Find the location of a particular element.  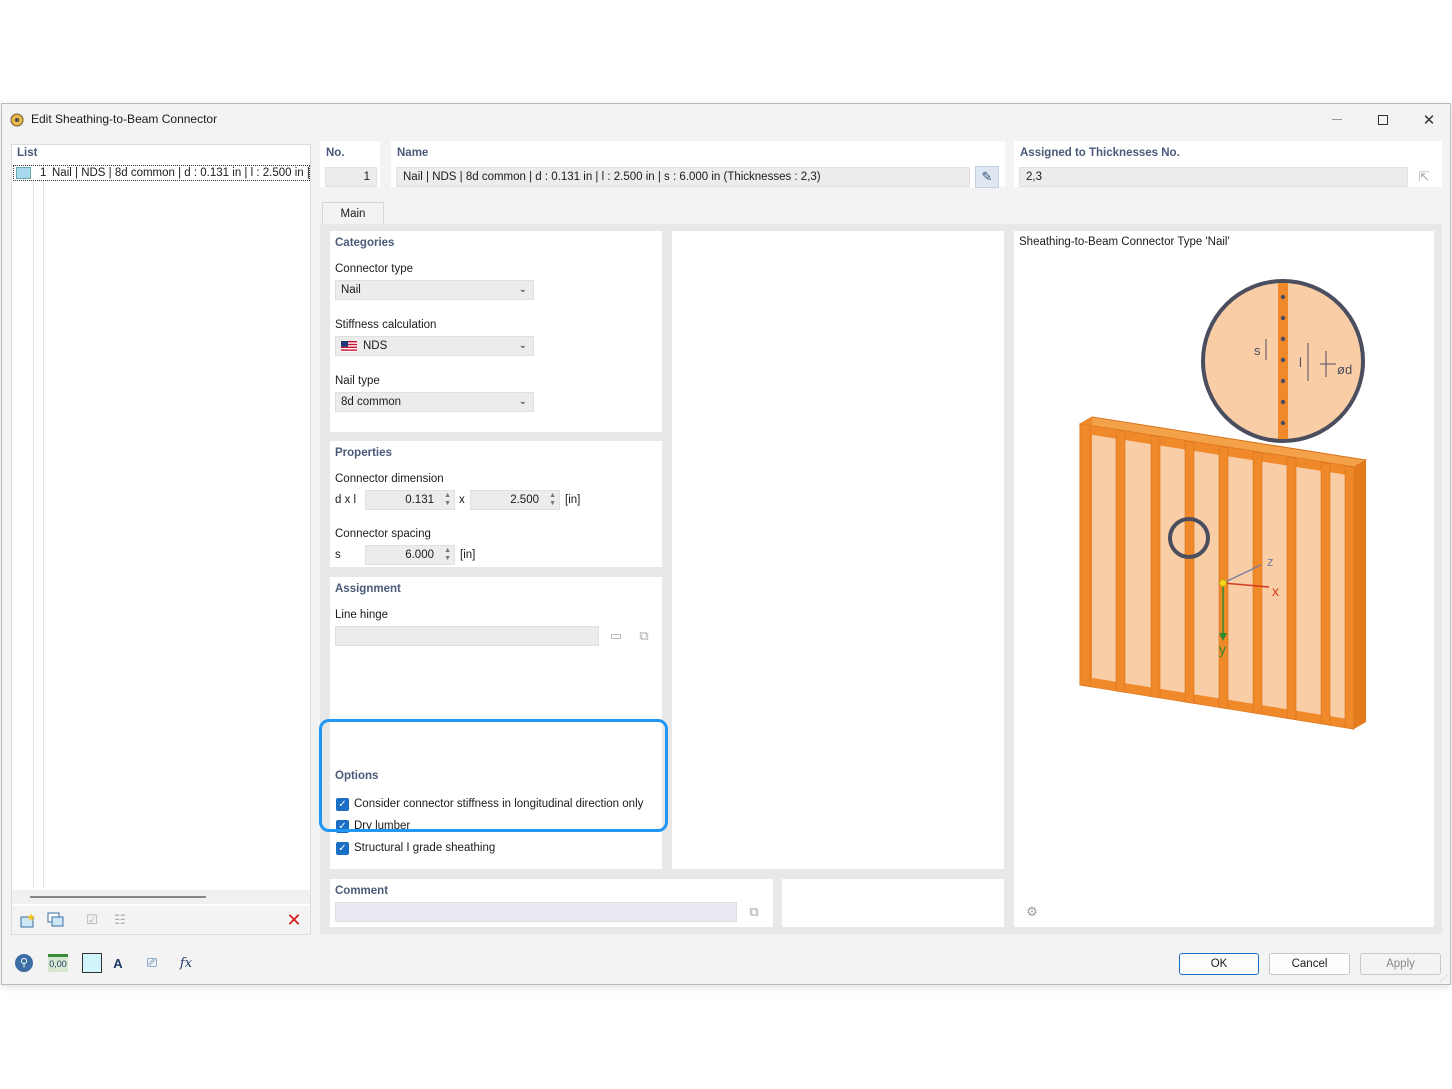

properties-title: Properties is located at coordinates (363, 453).